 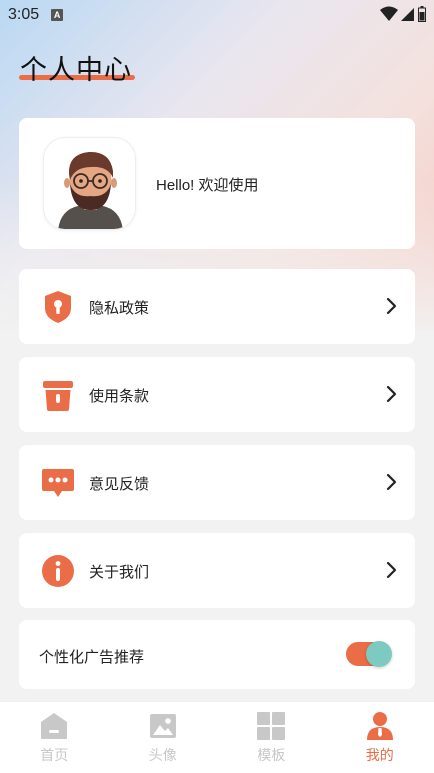 What do you see at coordinates (58, 307) in the screenshot?
I see `shield-lock-icon` at bounding box center [58, 307].